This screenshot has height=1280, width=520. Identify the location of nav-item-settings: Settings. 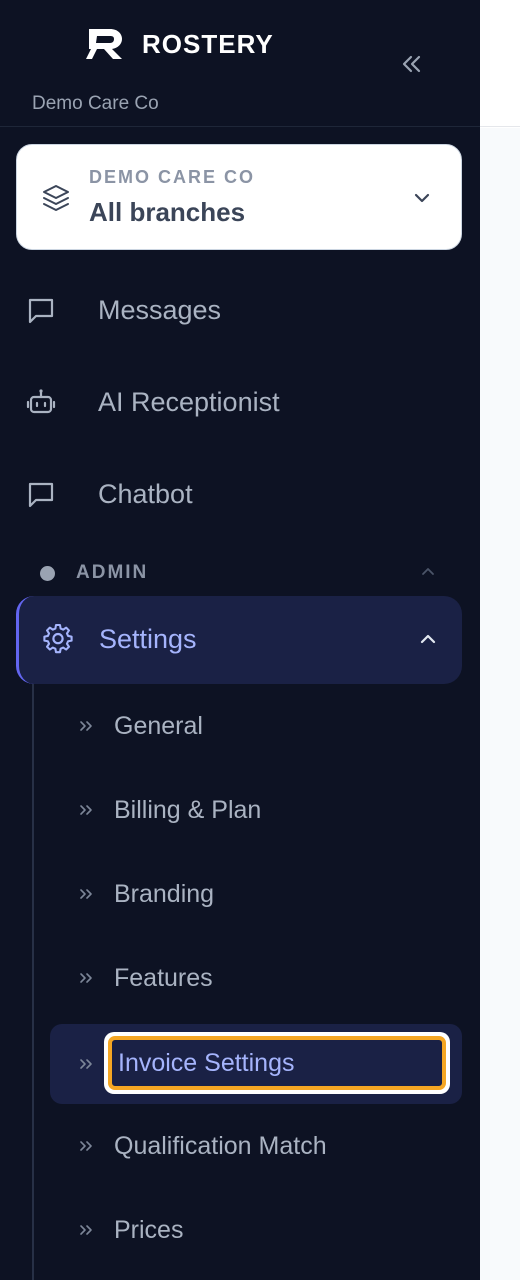
(239, 640).